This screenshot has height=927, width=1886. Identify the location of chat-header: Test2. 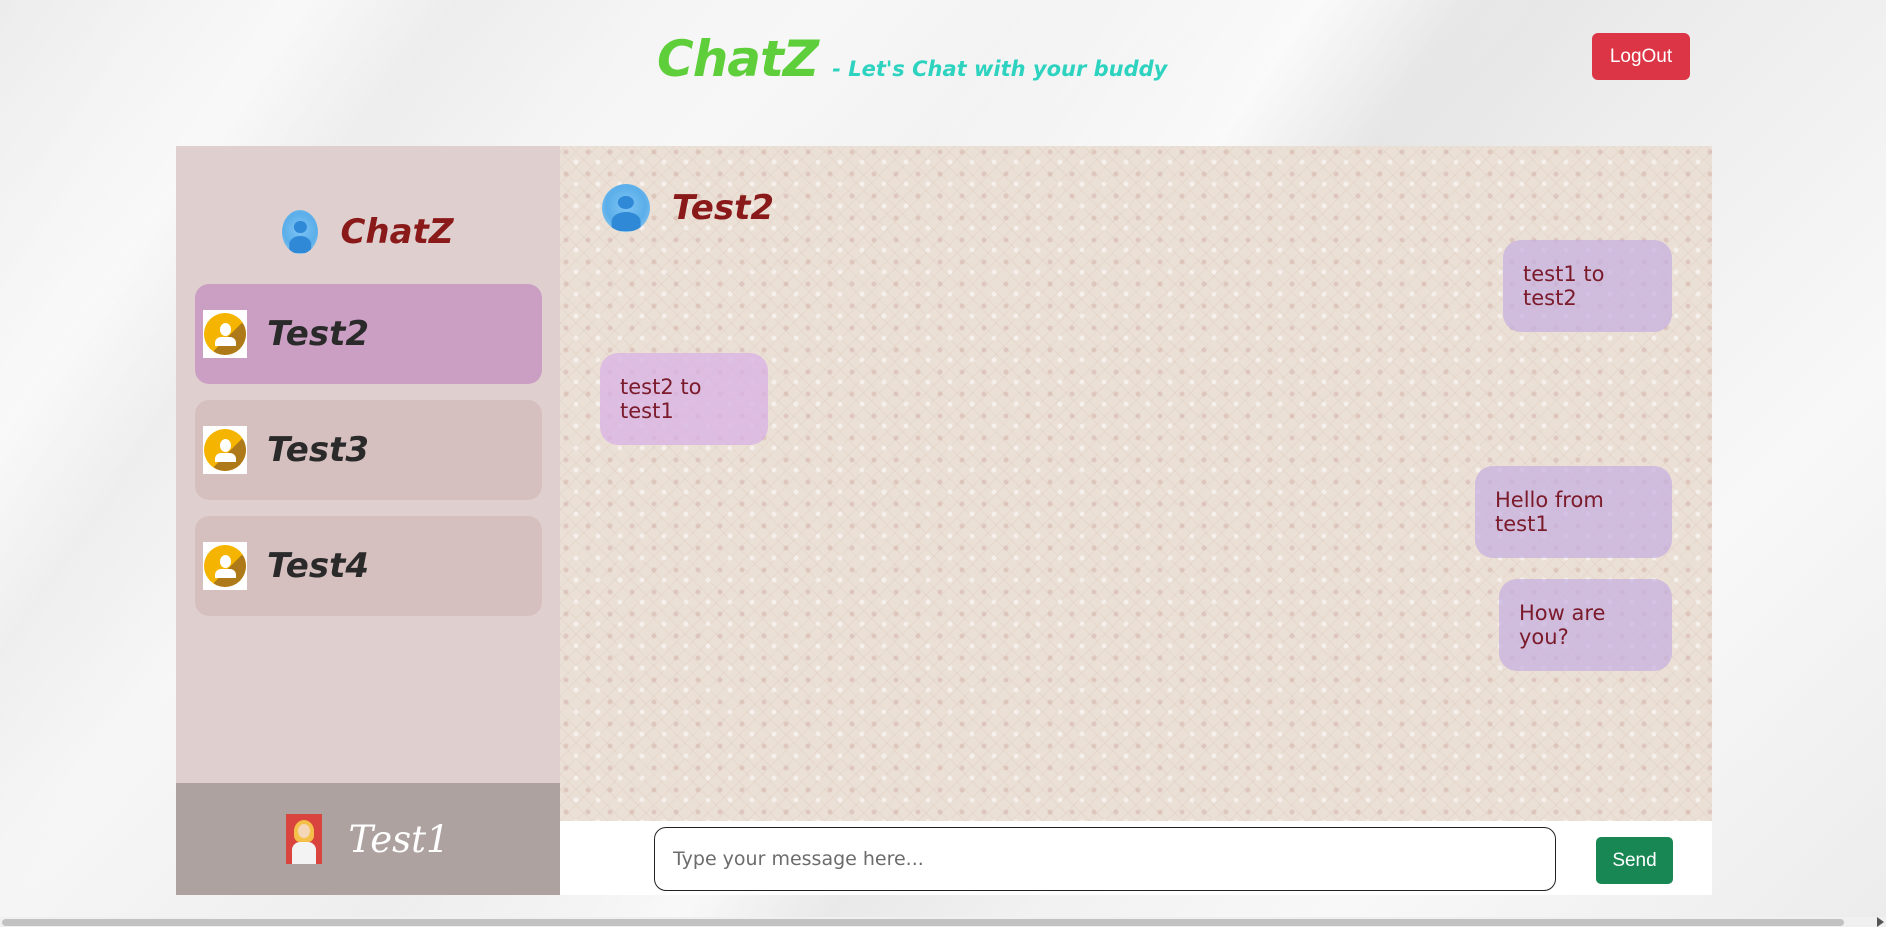
(688, 208).